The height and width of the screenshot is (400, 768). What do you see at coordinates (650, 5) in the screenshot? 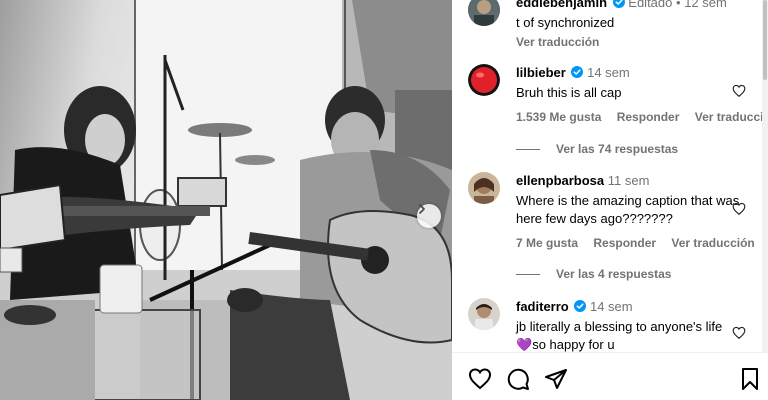
I see `edited-label: Editado` at bounding box center [650, 5].